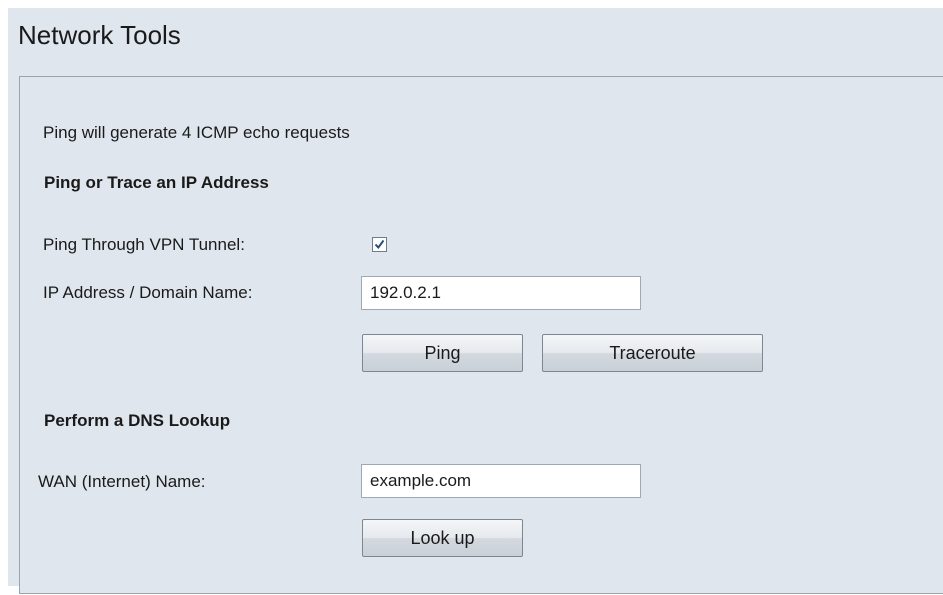 Image resolution: width=943 pixels, height=595 pixels. What do you see at coordinates (137, 420) in the screenshot?
I see `dns-section-heading: Perform a DNS Lookup` at bounding box center [137, 420].